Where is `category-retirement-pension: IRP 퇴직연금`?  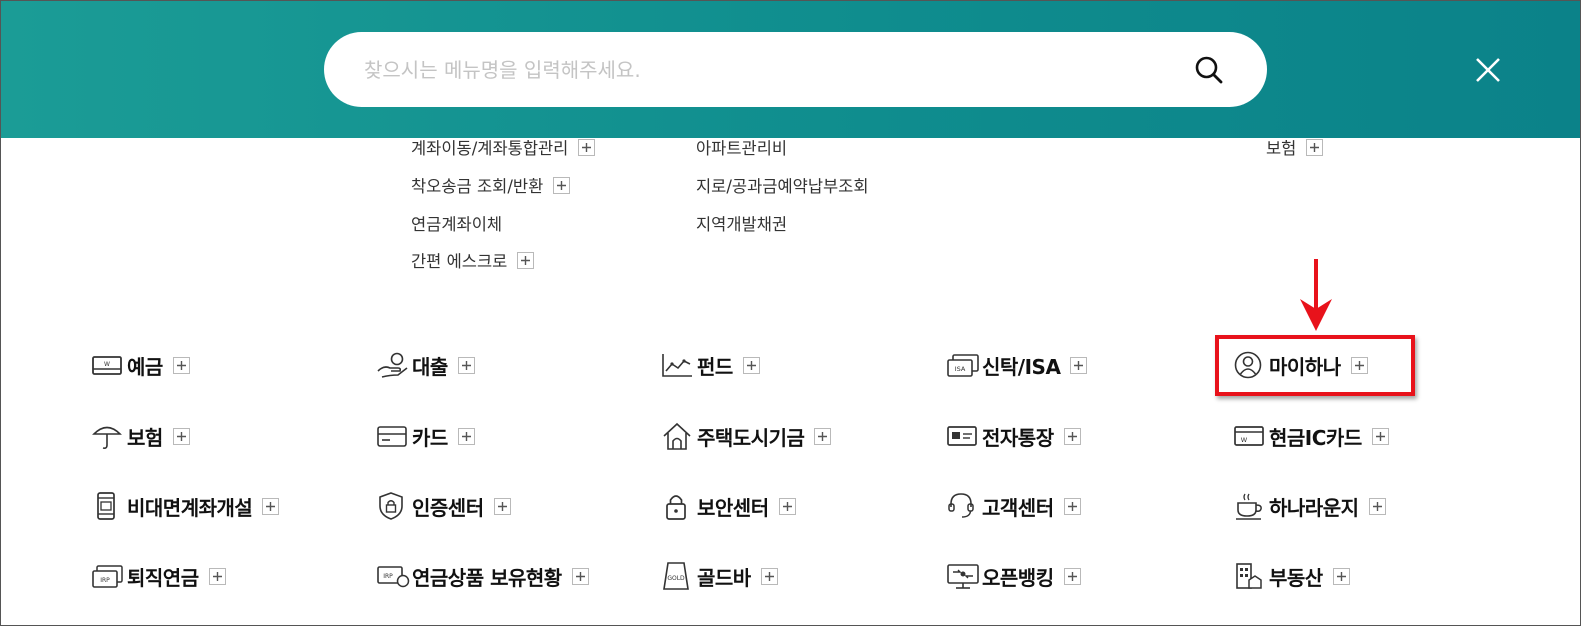 category-retirement-pension: IRP 퇴직연금 is located at coordinates (158, 576).